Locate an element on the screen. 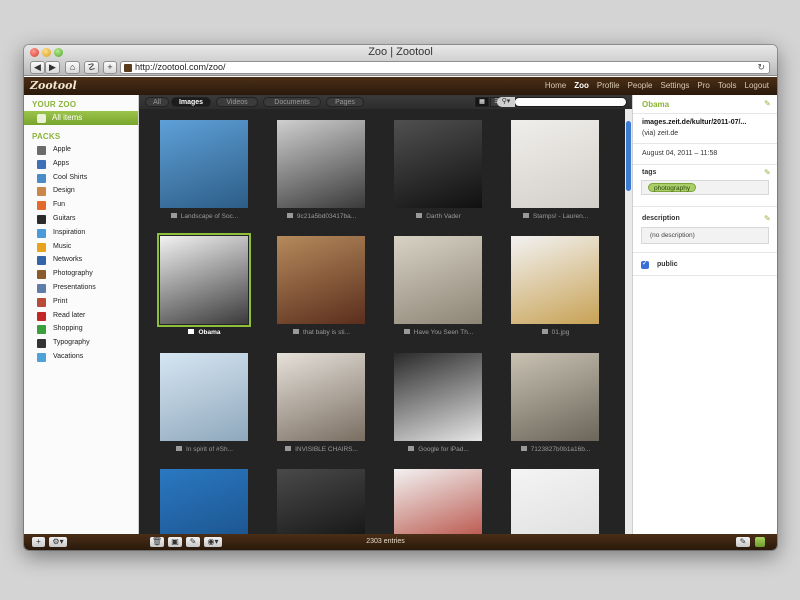 The width and height of the screenshot is (800, 600). search-icon: ⚲▾ is located at coordinates (506, 102).